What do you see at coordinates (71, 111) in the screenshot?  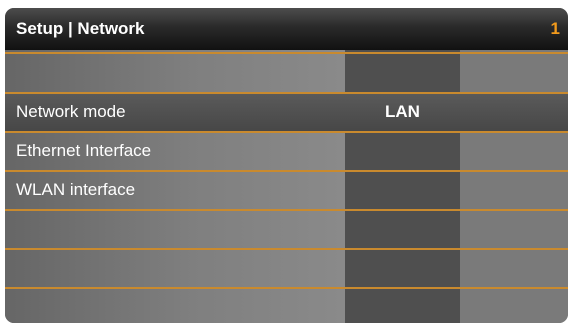 I see `menu-item-label: Network mode` at bounding box center [71, 111].